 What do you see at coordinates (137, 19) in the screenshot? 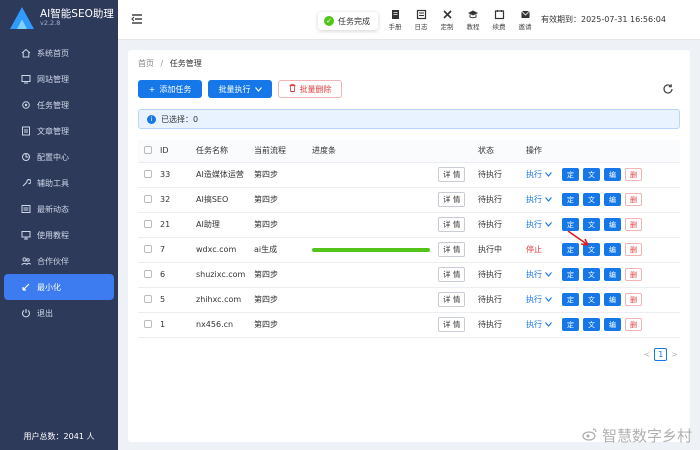
I see `menu-toggle-icon` at bounding box center [137, 19].